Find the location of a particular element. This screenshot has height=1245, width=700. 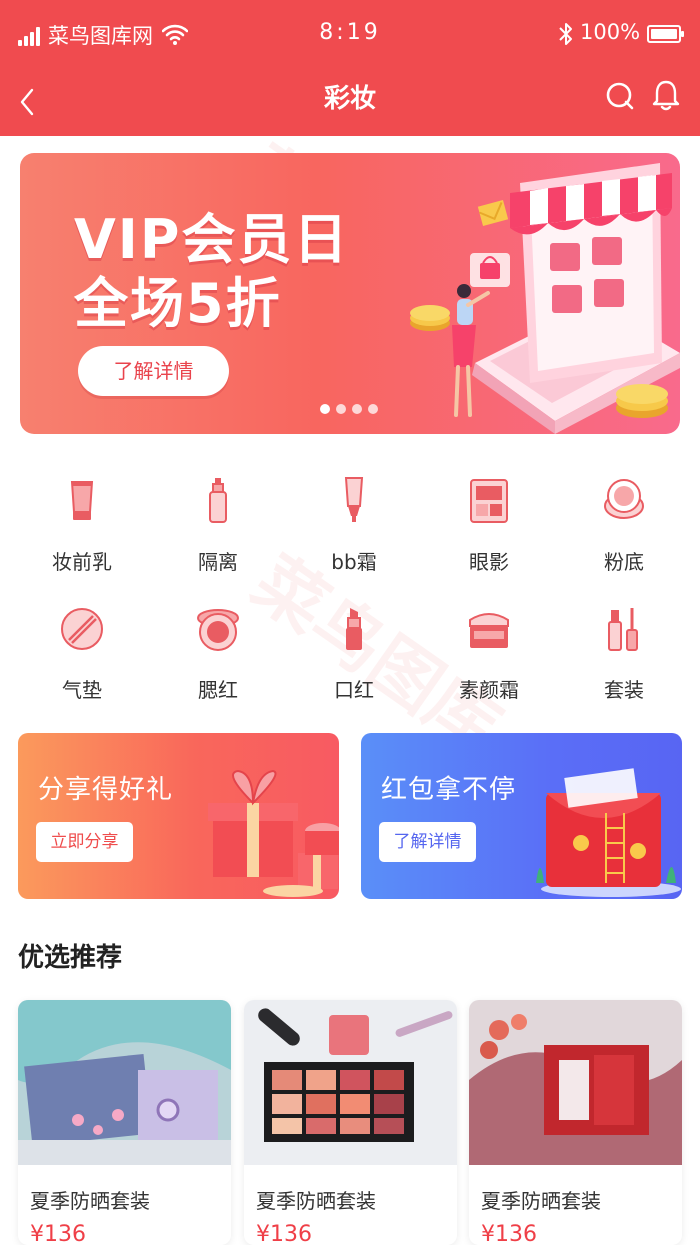

bluetooth-icon is located at coordinates (565, 34).